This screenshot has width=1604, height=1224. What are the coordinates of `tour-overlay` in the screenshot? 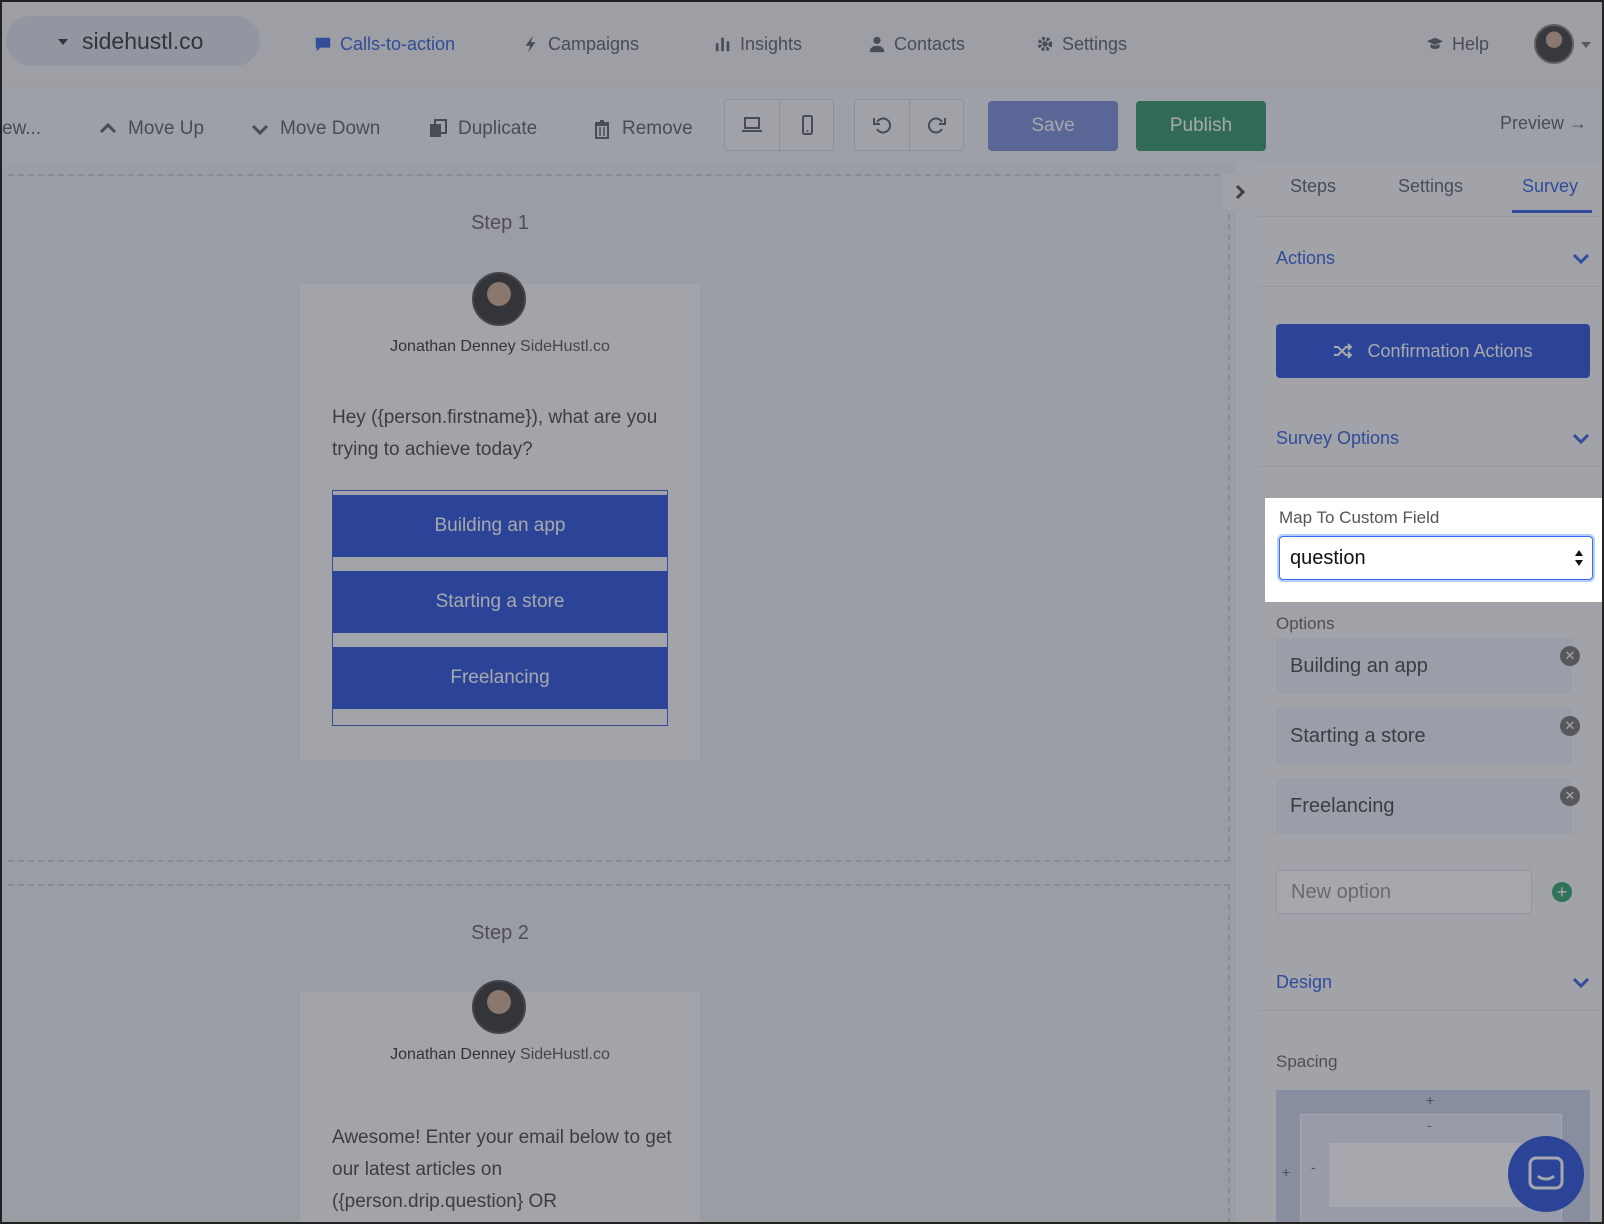 It's located at (633, 550).